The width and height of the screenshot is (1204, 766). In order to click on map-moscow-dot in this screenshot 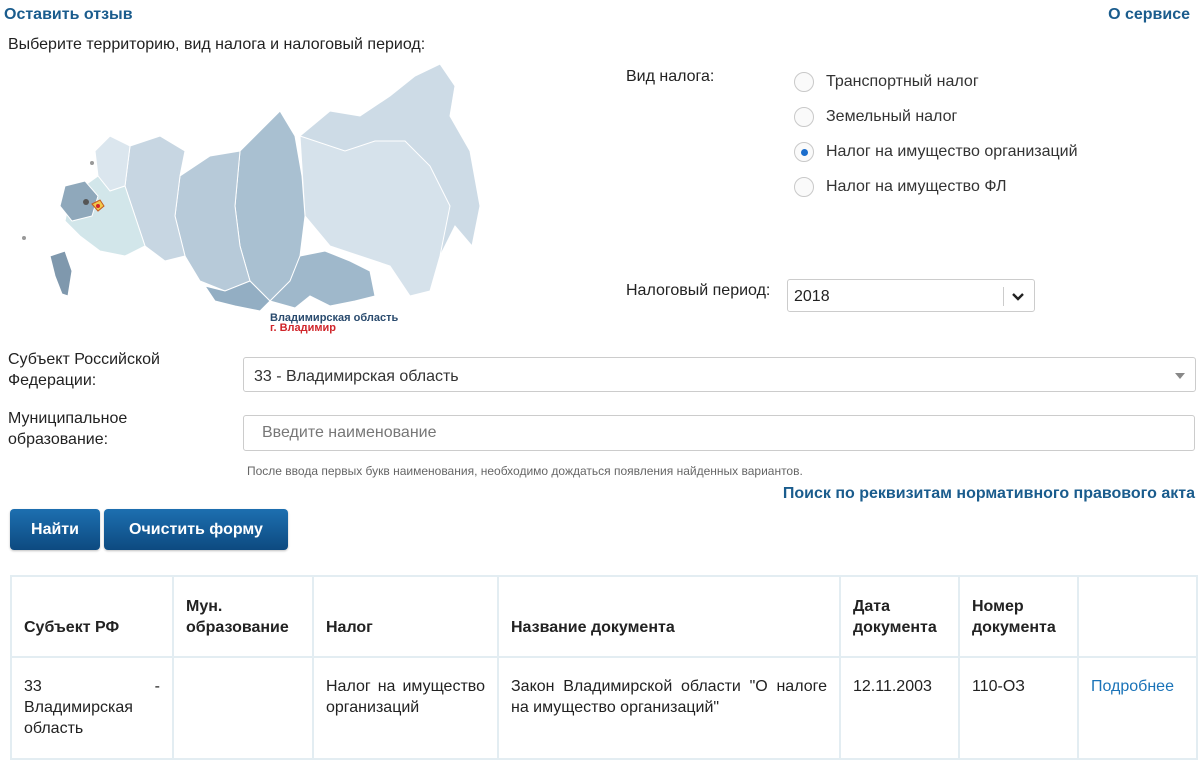, I will do `click(86, 202)`.